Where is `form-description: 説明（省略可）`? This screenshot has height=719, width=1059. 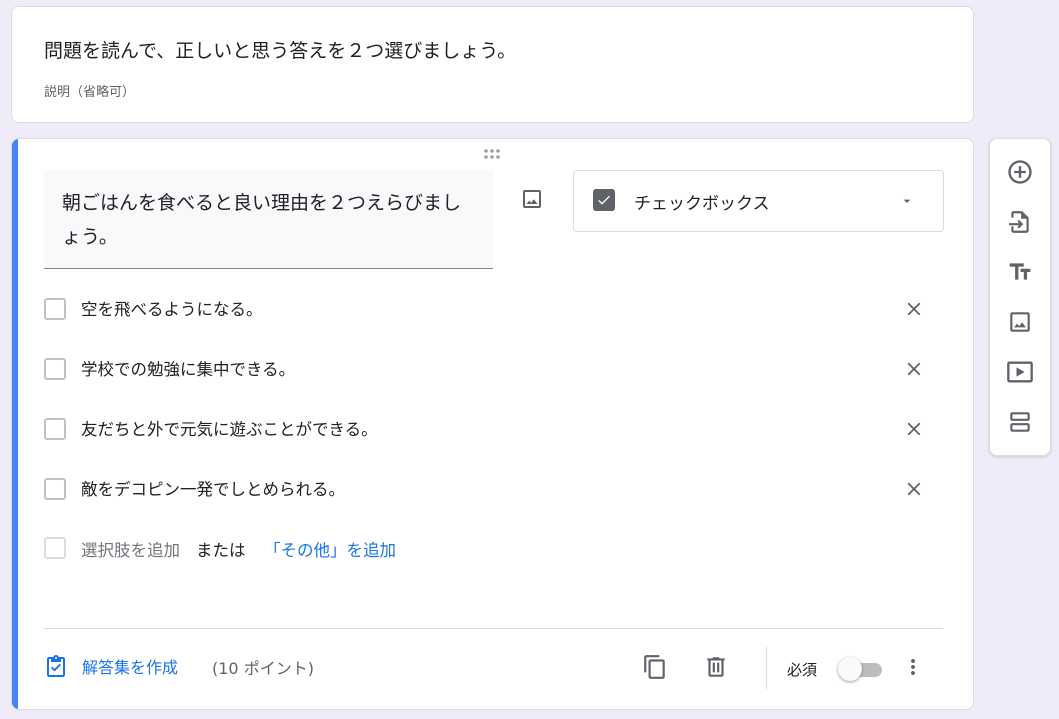 form-description: 説明（省略可） is located at coordinates (89, 90).